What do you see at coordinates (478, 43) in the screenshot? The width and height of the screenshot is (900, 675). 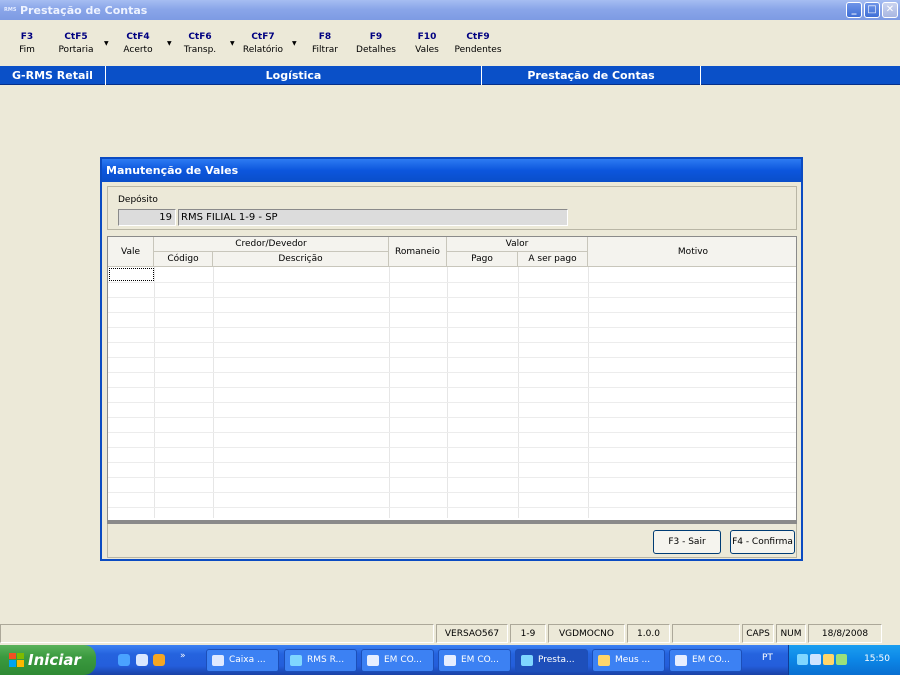 I see `toolbar-pendentes-button: CtF9 Pendentes` at bounding box center [478, 43].